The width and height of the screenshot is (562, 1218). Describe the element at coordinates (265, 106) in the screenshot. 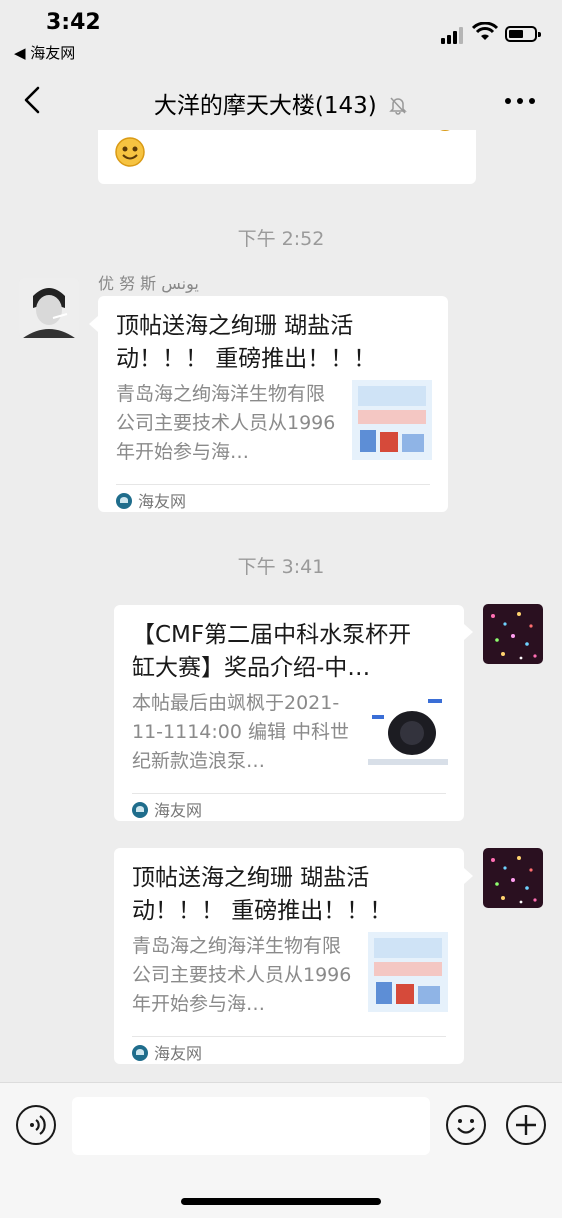

I see `chat-title-text: 大洋的摩天大楼(143)` at that location.